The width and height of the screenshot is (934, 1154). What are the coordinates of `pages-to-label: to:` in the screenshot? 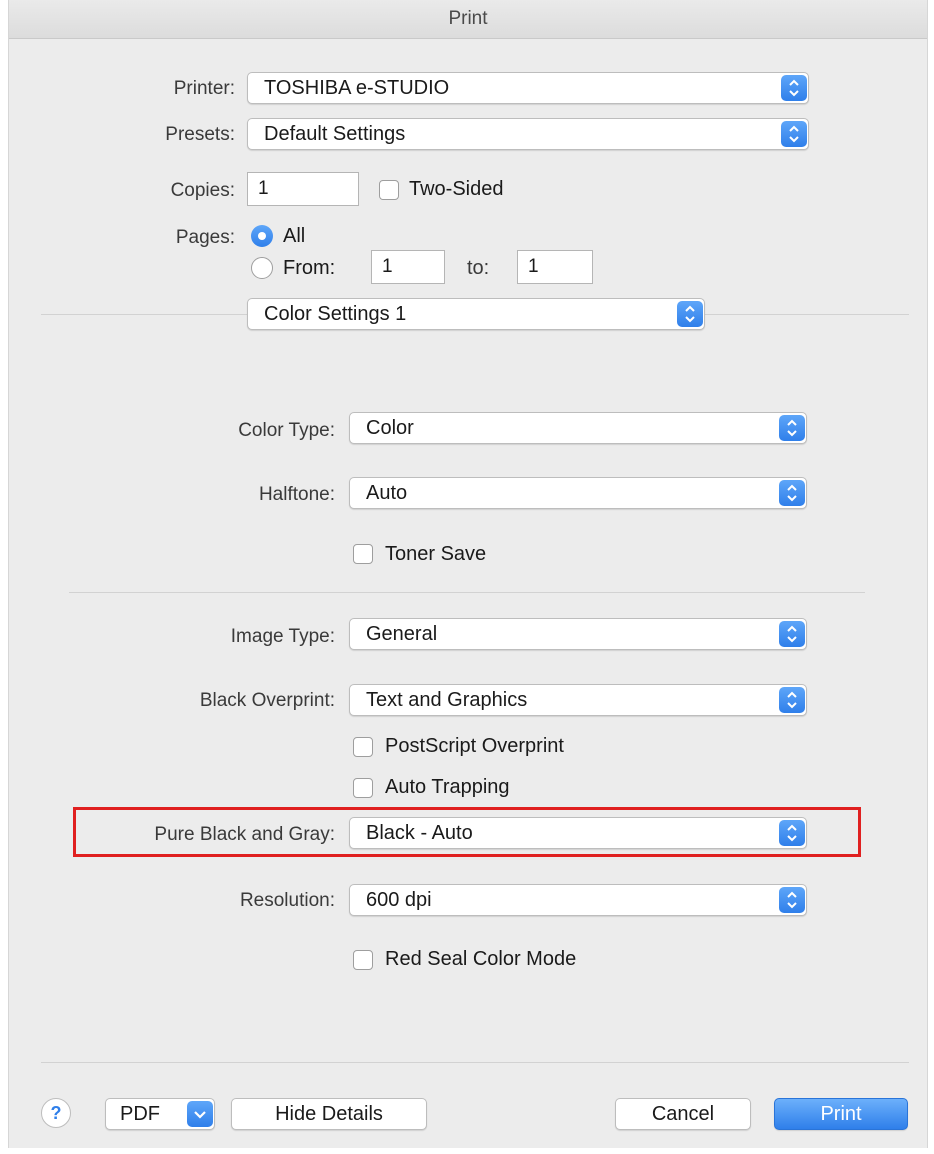 It's located at (478, 268).